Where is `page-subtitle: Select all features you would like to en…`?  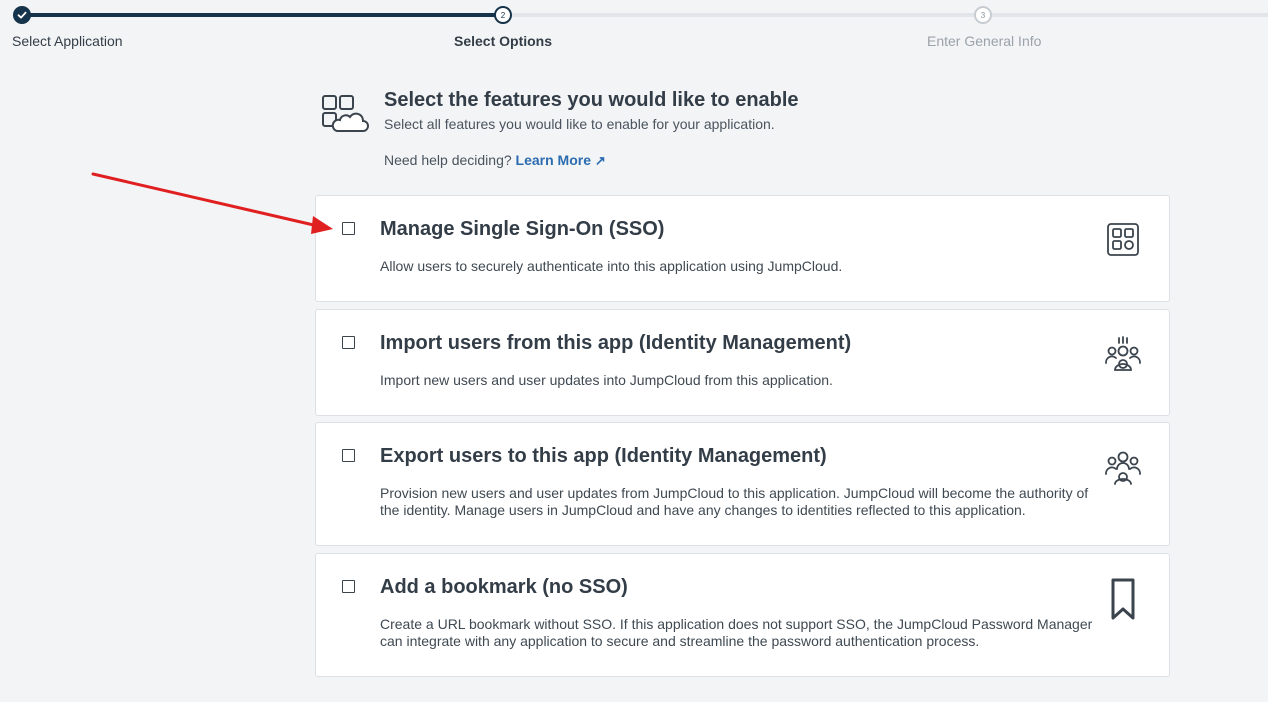
page-subtitle: Select all features you would like to en… is located at coordinates (579, 124).